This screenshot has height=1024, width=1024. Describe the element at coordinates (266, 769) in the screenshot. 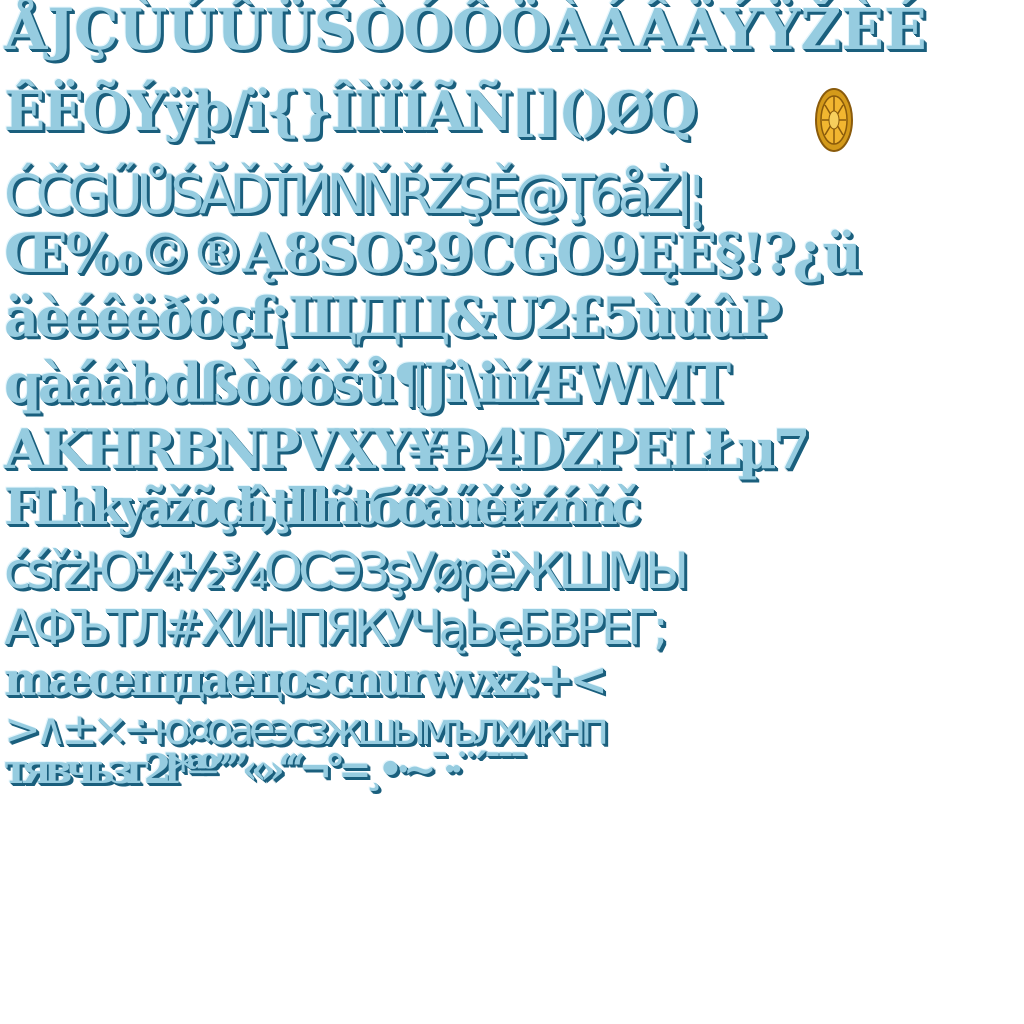

I see `glyph-row-13: тявчьзг2l*ªº’’”«»‘‘‘¬°=¸•·~¯··¨´¯¯¯` at that location.